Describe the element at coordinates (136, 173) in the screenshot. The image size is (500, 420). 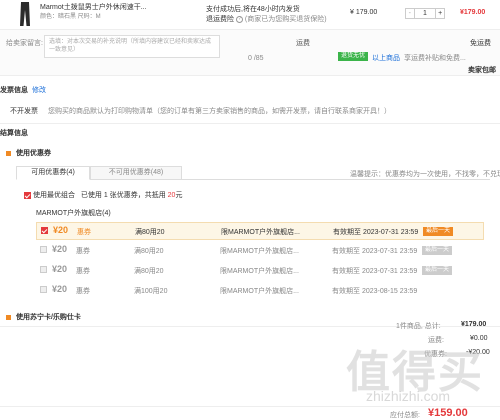
I see `tab-unavailable-coupons: 不可用优惠券(48)` at that location.